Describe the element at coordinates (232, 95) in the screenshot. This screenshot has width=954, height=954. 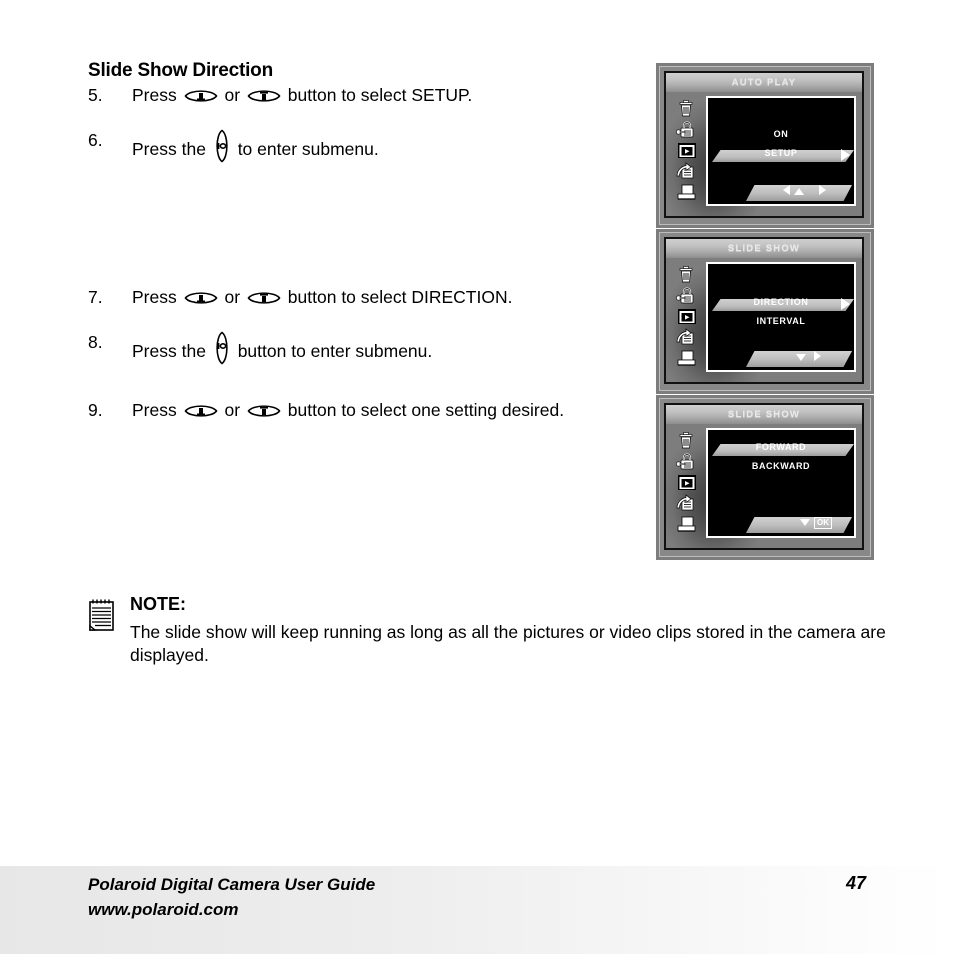
I see `step-5-text-middle: or` at that location.